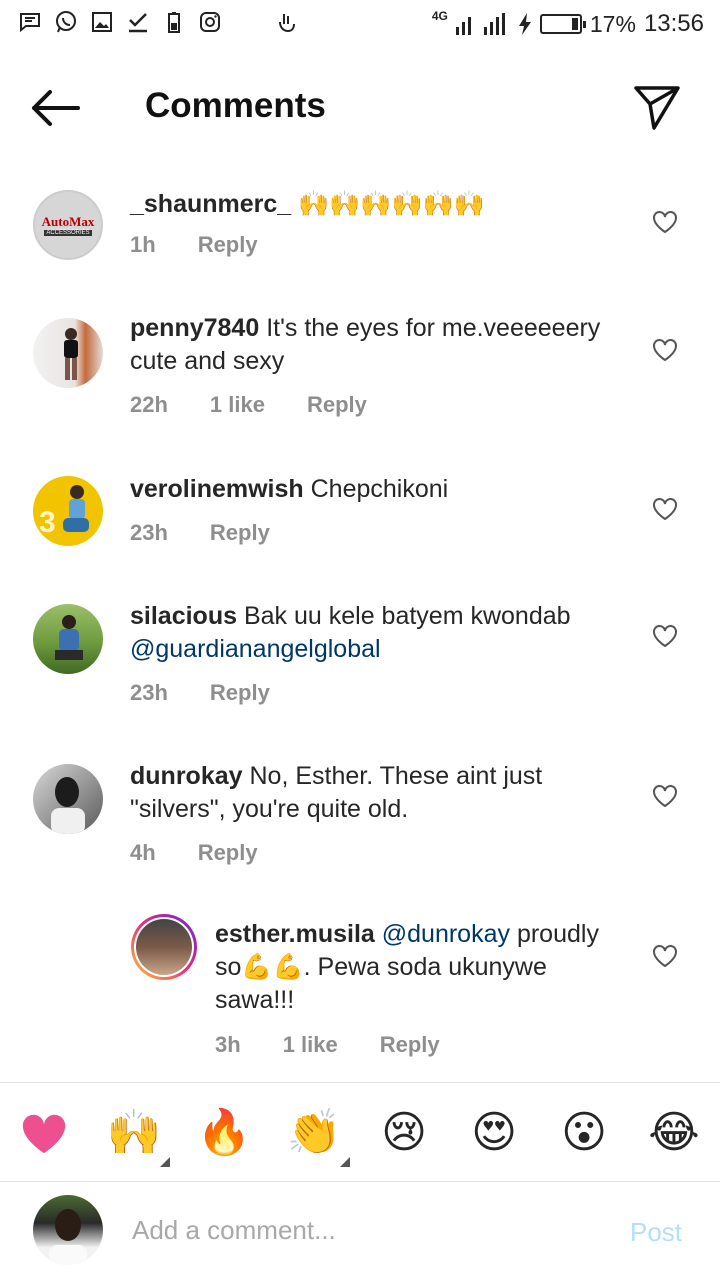 This screenshot has width=720, height=1280. What do you see at coordinates (656, 1232) in the screenshot?
I see `post-button: Post` at bounding box center [656, 1232].